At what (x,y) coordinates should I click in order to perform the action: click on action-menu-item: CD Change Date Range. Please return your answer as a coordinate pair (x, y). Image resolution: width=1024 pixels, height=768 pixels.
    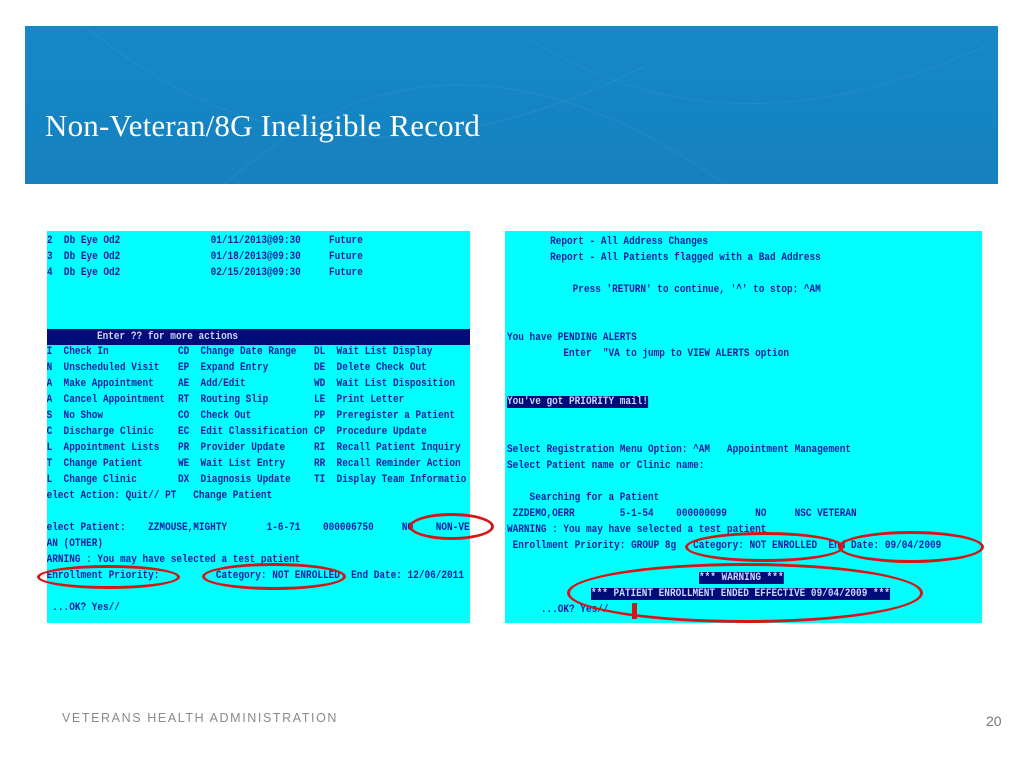
    Looking at the image, I should click on (237, 352).